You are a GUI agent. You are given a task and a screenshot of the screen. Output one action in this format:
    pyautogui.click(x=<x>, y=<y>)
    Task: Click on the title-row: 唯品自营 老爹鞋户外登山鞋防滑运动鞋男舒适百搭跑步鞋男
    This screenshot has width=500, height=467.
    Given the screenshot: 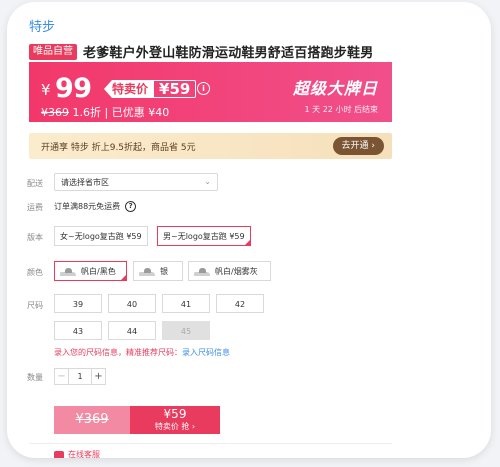 What is the action you would take?
    pyautogui.click(x=249, y=51)
    